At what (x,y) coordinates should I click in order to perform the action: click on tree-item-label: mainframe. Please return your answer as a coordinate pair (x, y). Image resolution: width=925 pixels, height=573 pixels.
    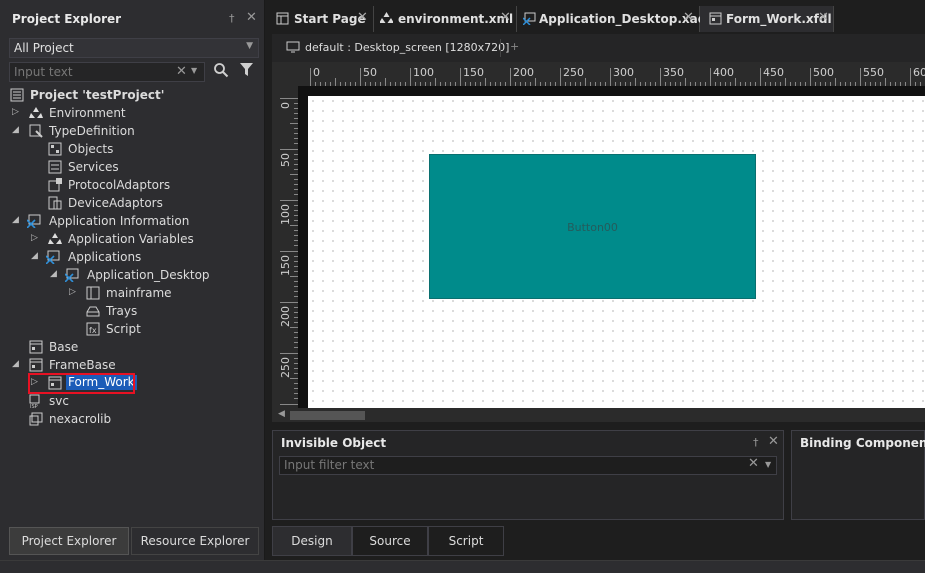
    Looking at the image, I should click on (139, 293).